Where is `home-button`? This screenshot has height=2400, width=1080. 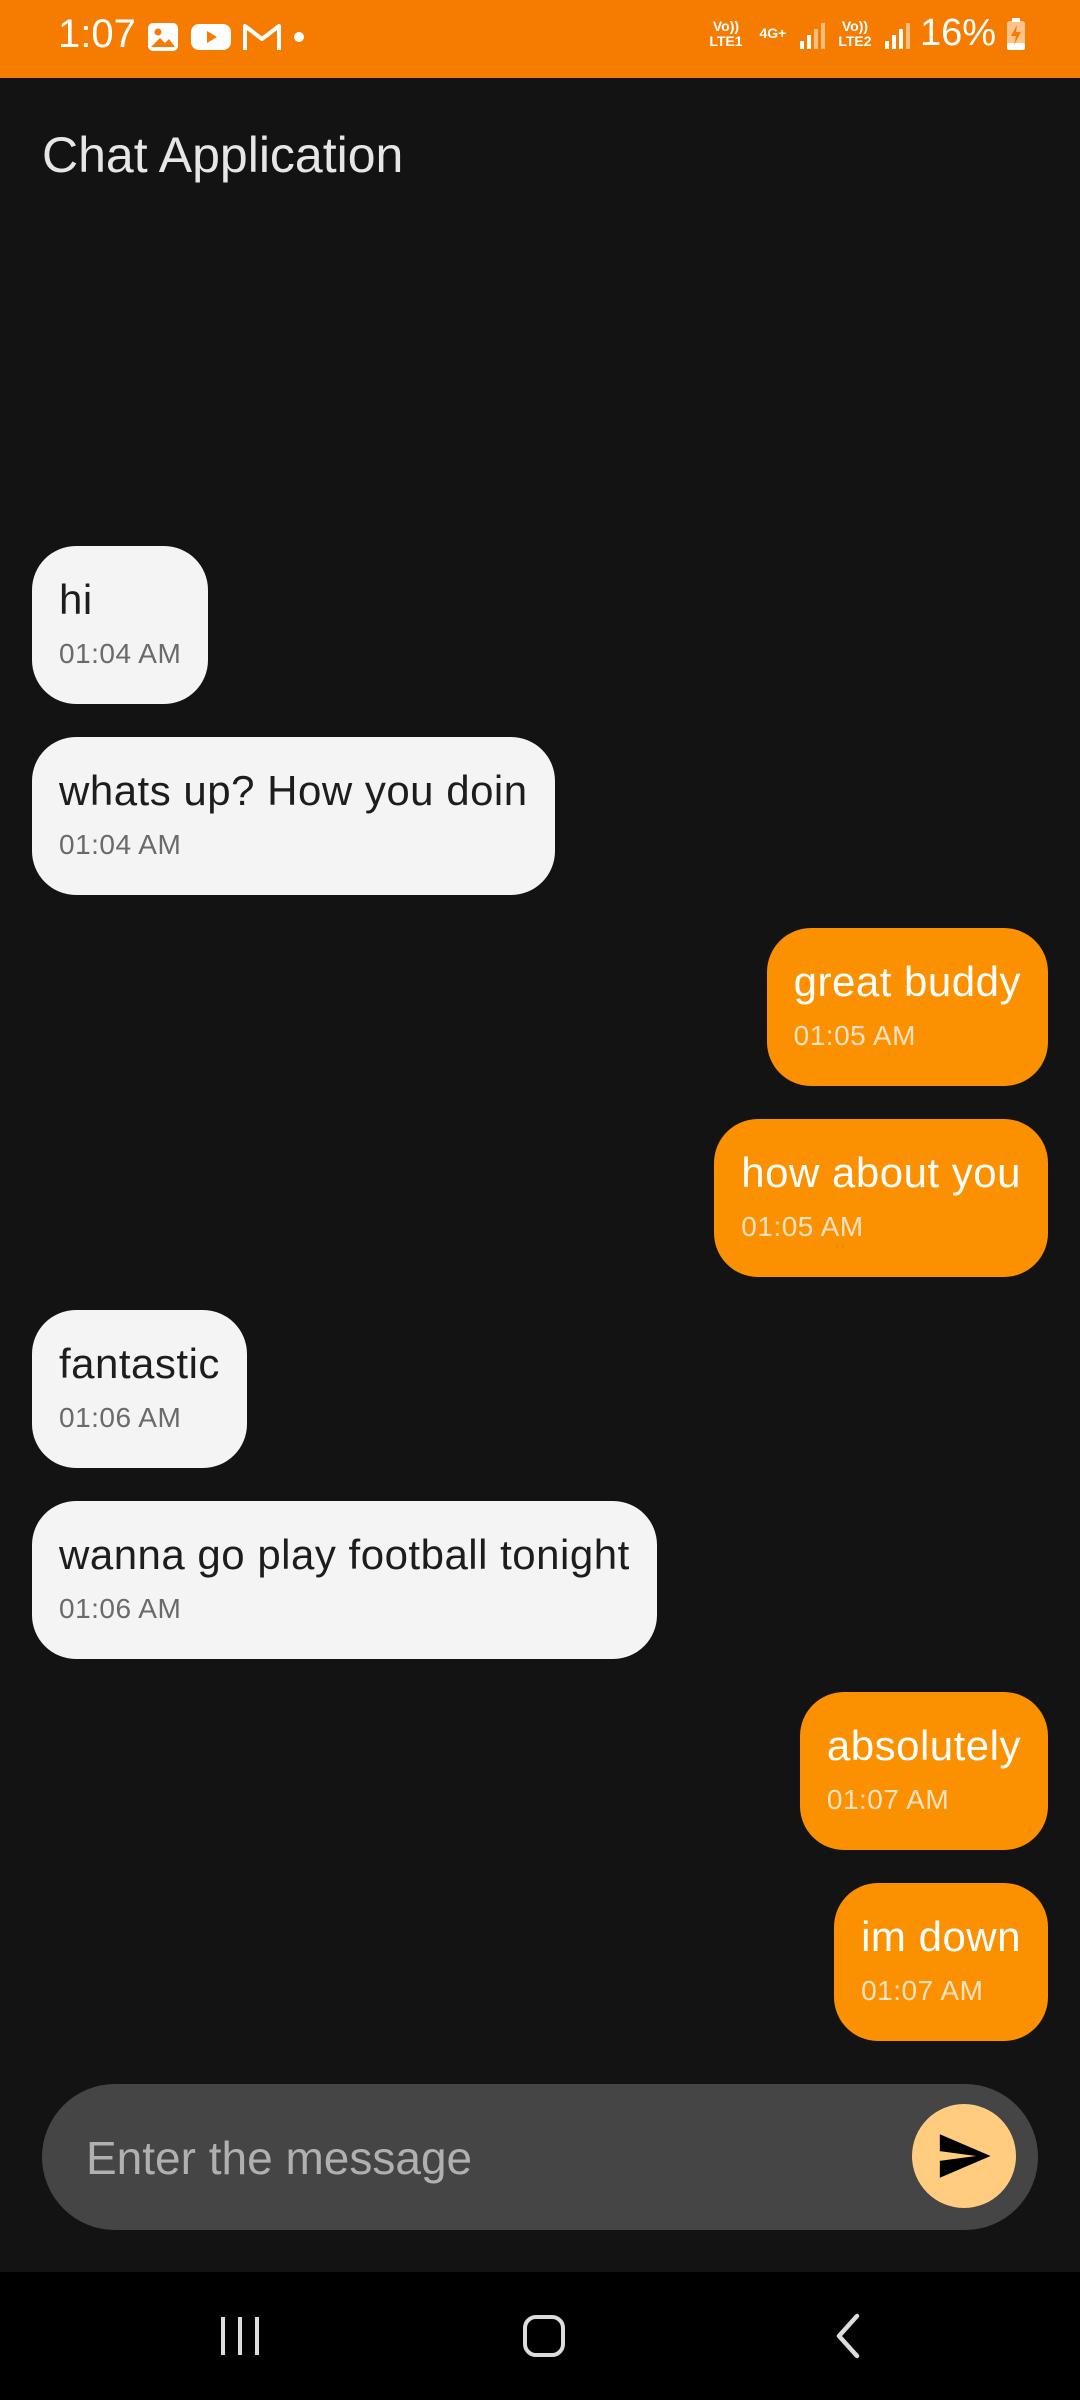 home-button is located at coordinates (544, 2336).